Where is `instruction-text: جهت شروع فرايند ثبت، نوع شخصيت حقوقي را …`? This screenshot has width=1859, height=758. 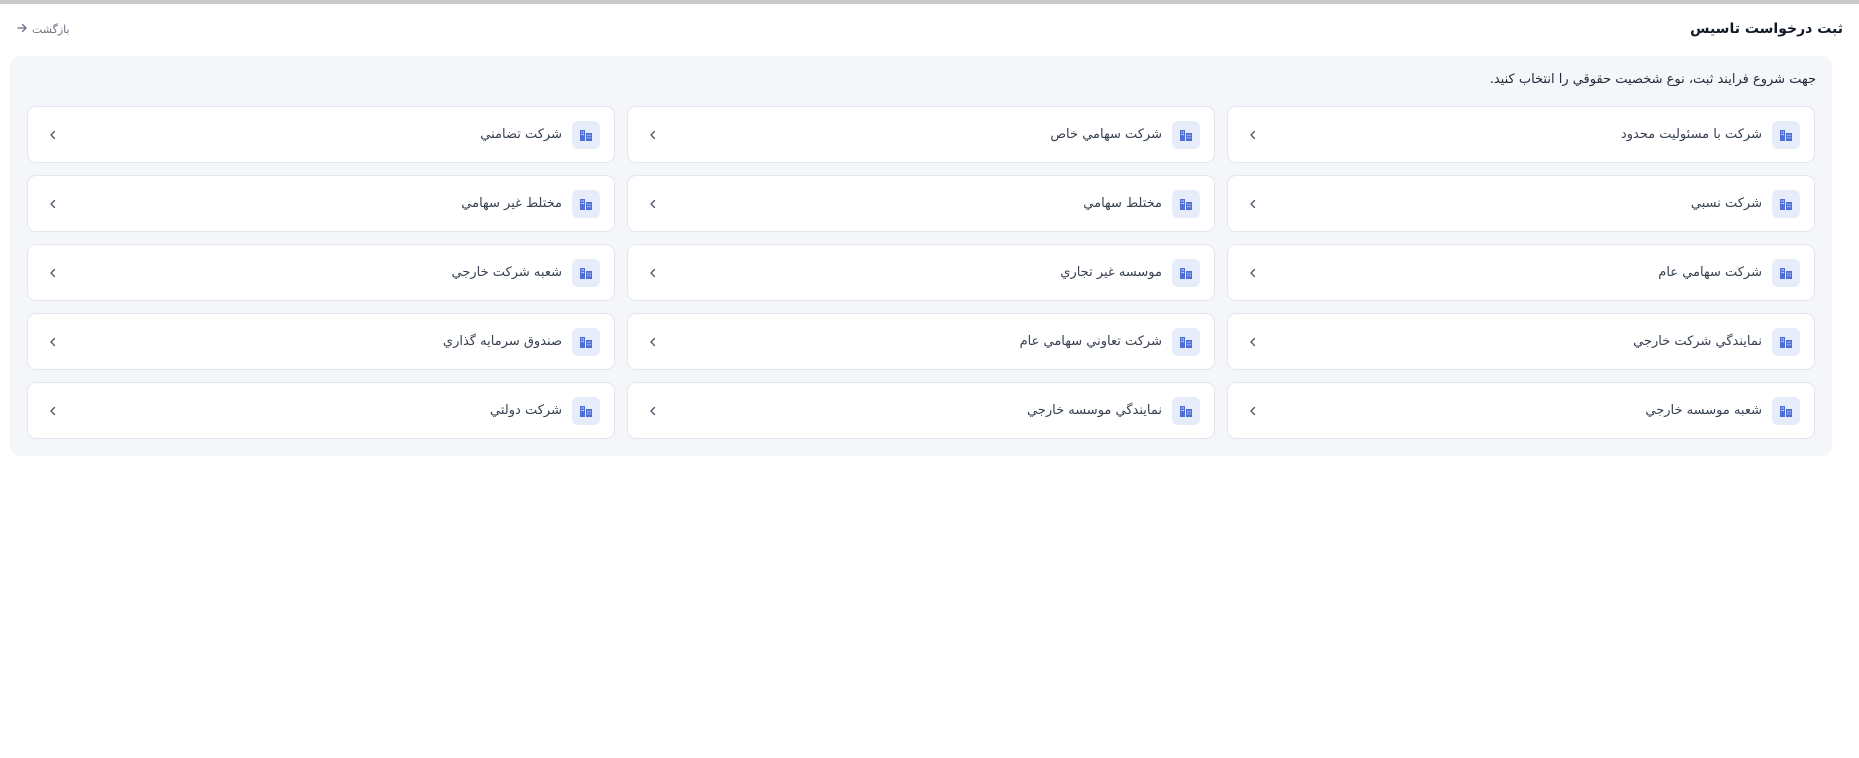 instruction-text: جهت شروع فرايند ثبت، نوع شخصيت حقوقي را … is located at coordinates (1652, 79).